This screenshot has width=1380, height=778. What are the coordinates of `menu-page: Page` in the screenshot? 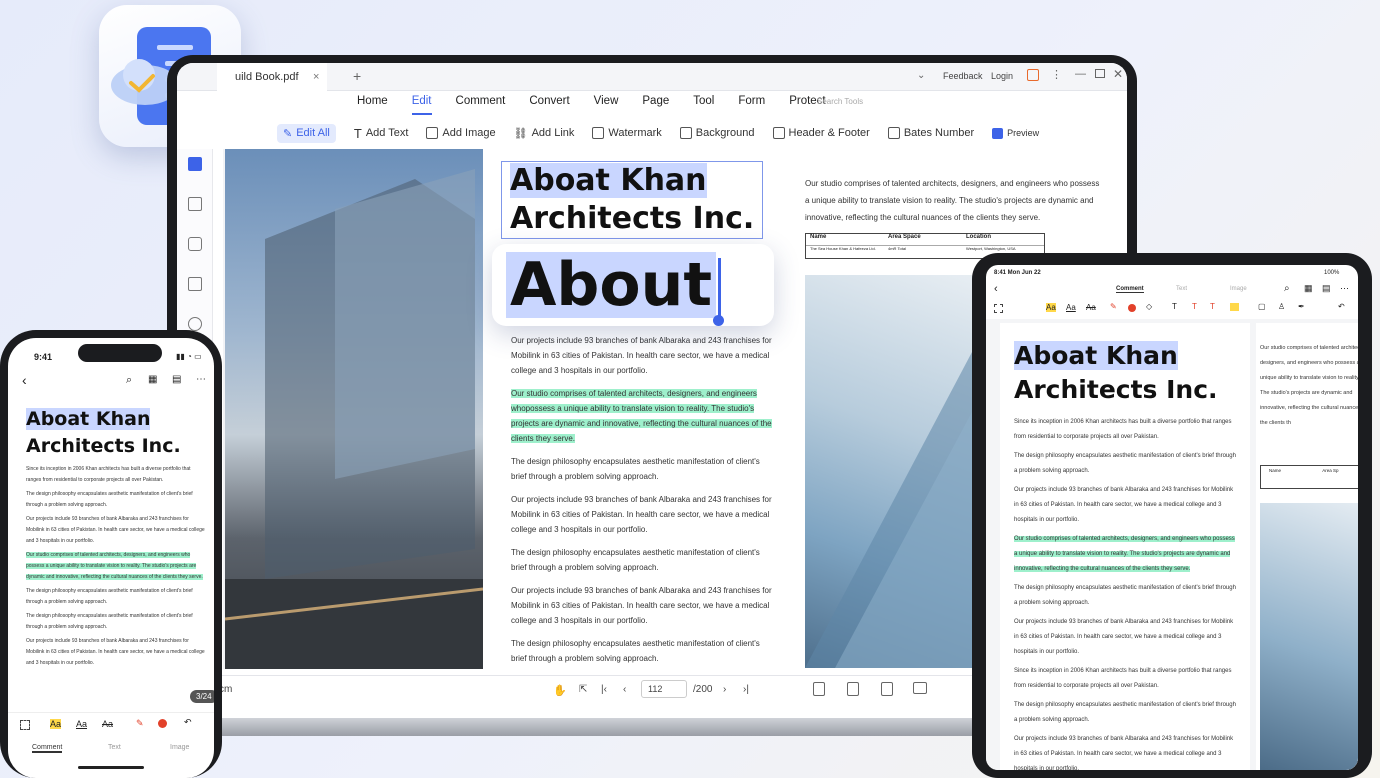 It's located at (655, 105).